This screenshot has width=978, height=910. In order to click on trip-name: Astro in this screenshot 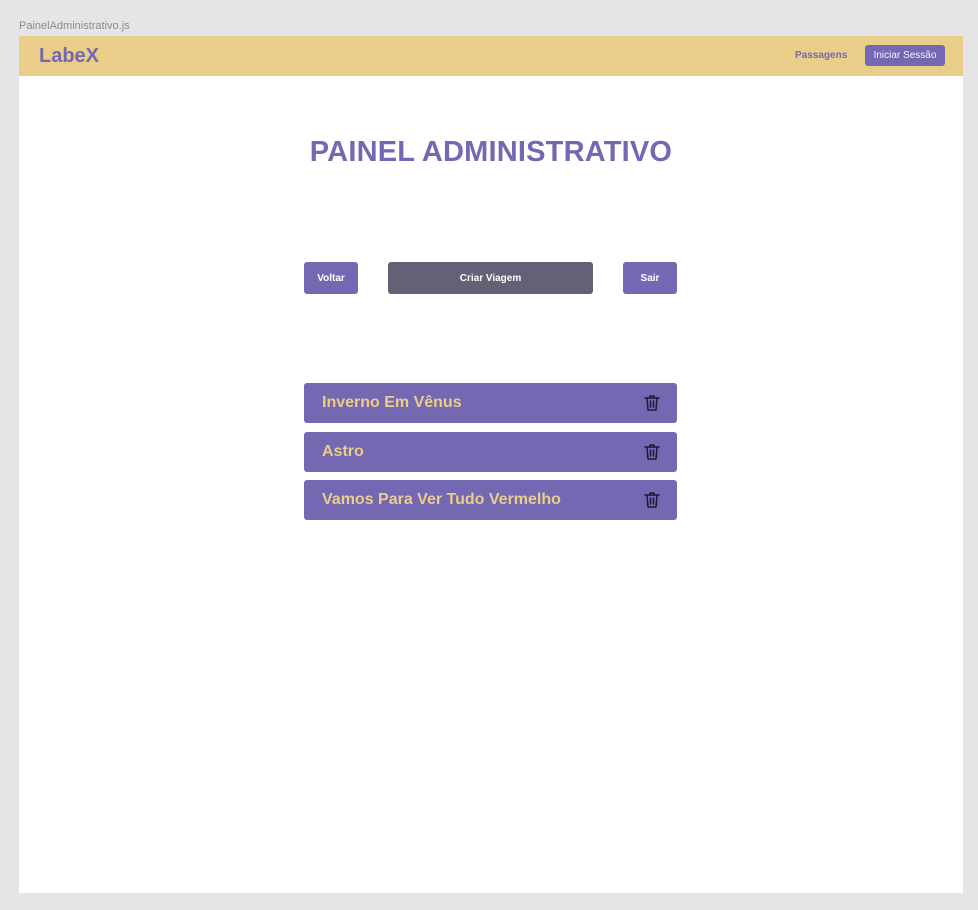, I will do `click(343, 451)`.